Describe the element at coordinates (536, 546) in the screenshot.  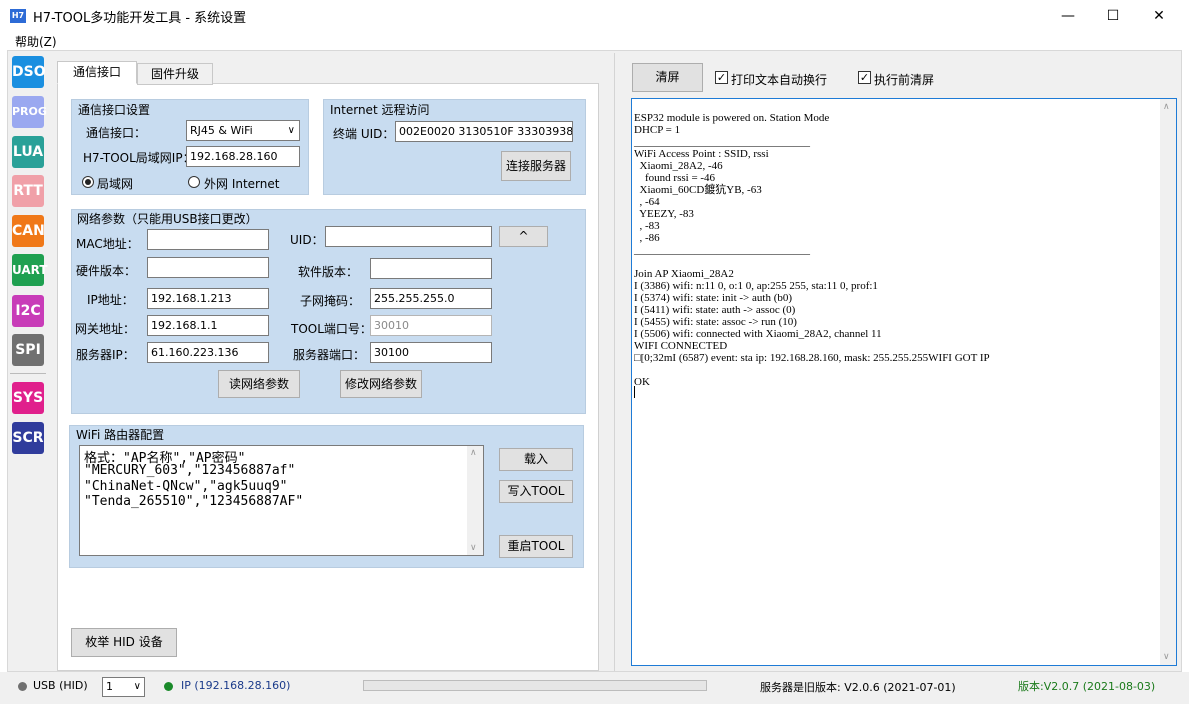
I see `restart-tool-button: 重启TOOL` at that location.